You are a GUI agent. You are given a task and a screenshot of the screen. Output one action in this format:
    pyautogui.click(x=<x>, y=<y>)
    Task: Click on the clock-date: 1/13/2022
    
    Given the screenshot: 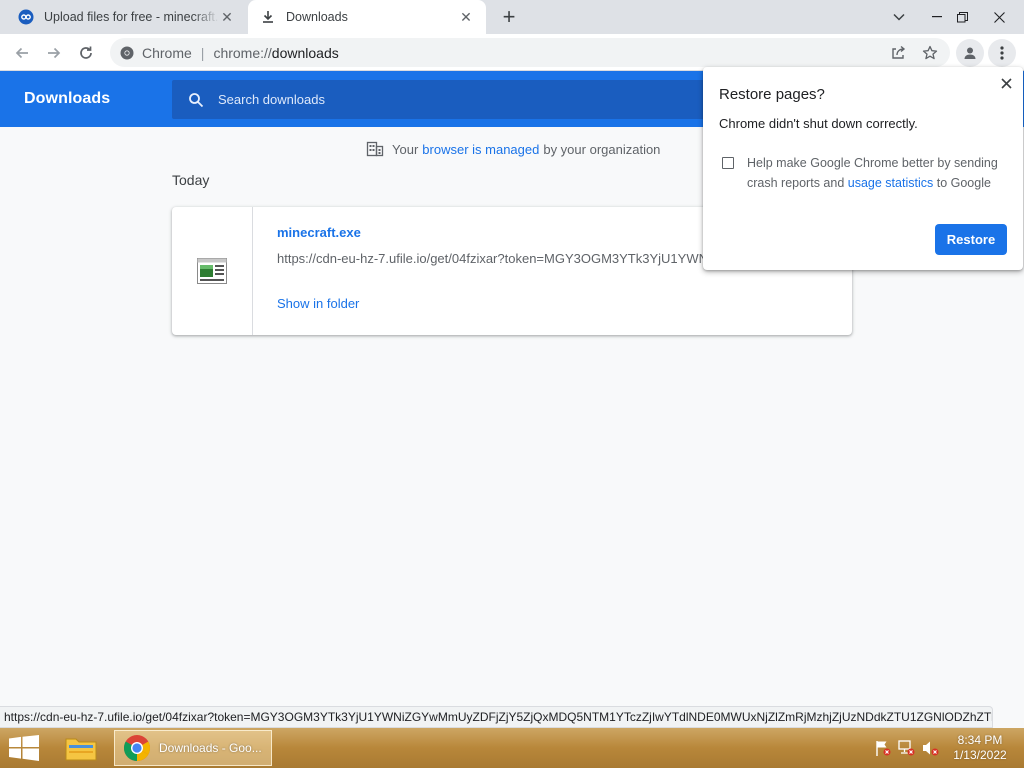 What is the action you would take?
    pyautogui.click(x=980, y=755)
    